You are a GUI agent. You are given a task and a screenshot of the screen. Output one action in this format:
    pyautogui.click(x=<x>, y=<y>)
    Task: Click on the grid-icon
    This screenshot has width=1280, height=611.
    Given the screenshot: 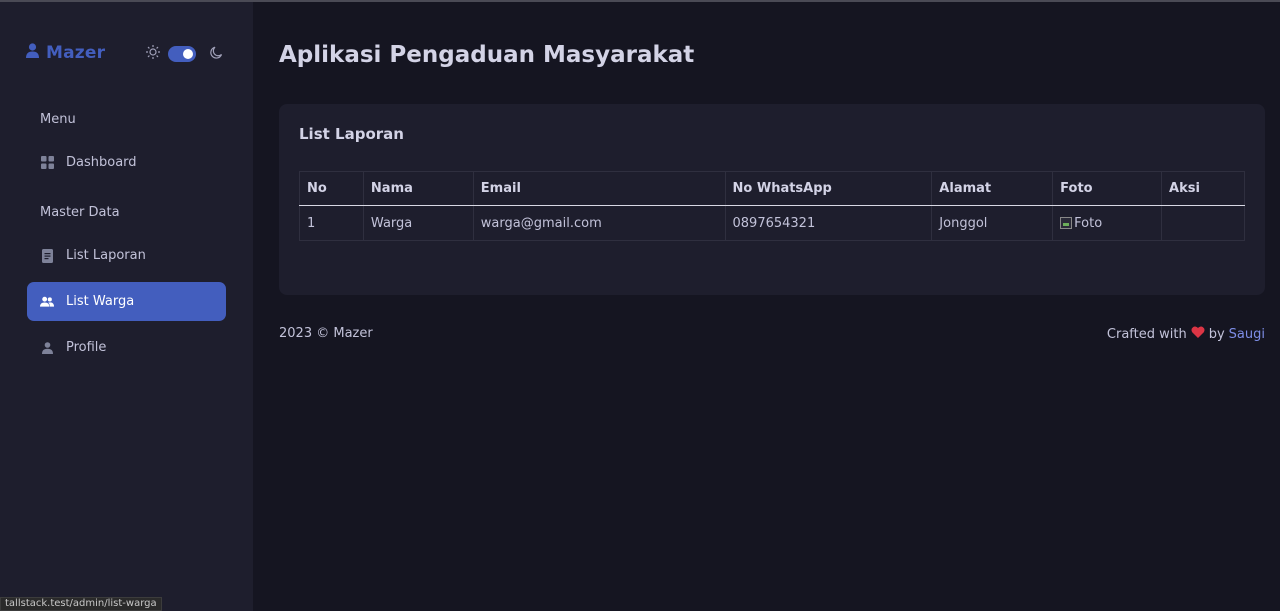 What is the action you would take?
    pyautogui.click(x=47, y=163)
    